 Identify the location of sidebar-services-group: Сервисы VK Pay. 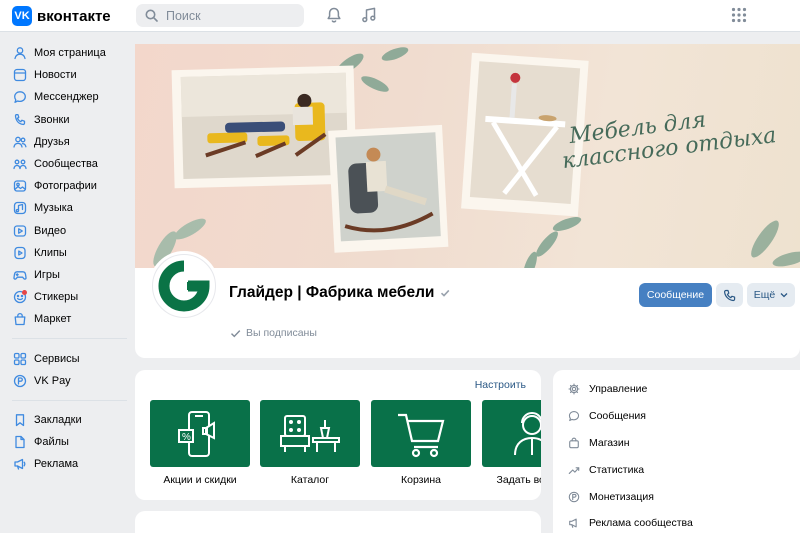
(67, 369).